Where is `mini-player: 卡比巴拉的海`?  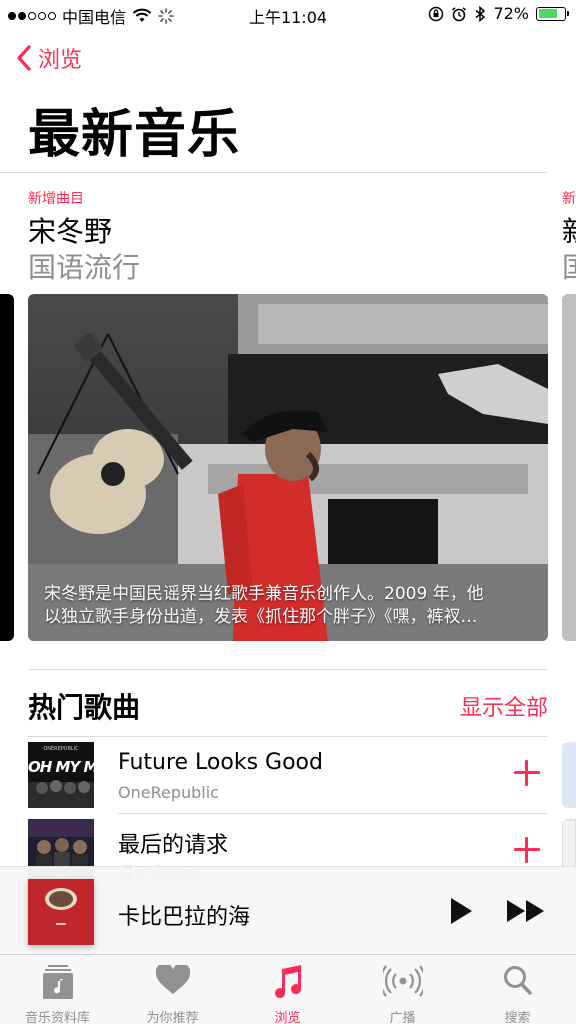 mini-player: 卡比巴拉的海 is located at coordinates (288, 910).